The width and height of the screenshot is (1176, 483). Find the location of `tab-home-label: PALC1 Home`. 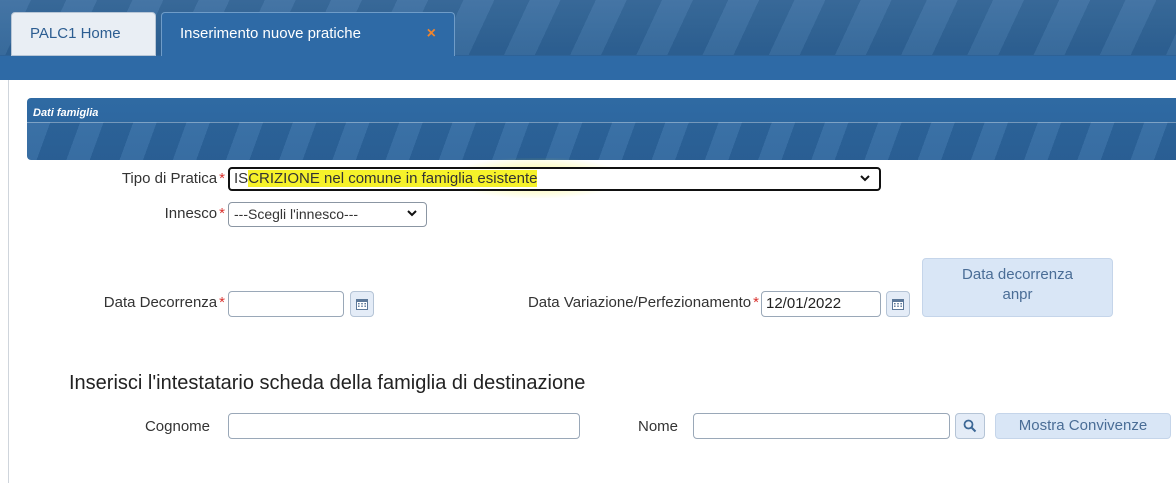

tab-home-label: PALC1 Home is located at coordinates (75, 33).